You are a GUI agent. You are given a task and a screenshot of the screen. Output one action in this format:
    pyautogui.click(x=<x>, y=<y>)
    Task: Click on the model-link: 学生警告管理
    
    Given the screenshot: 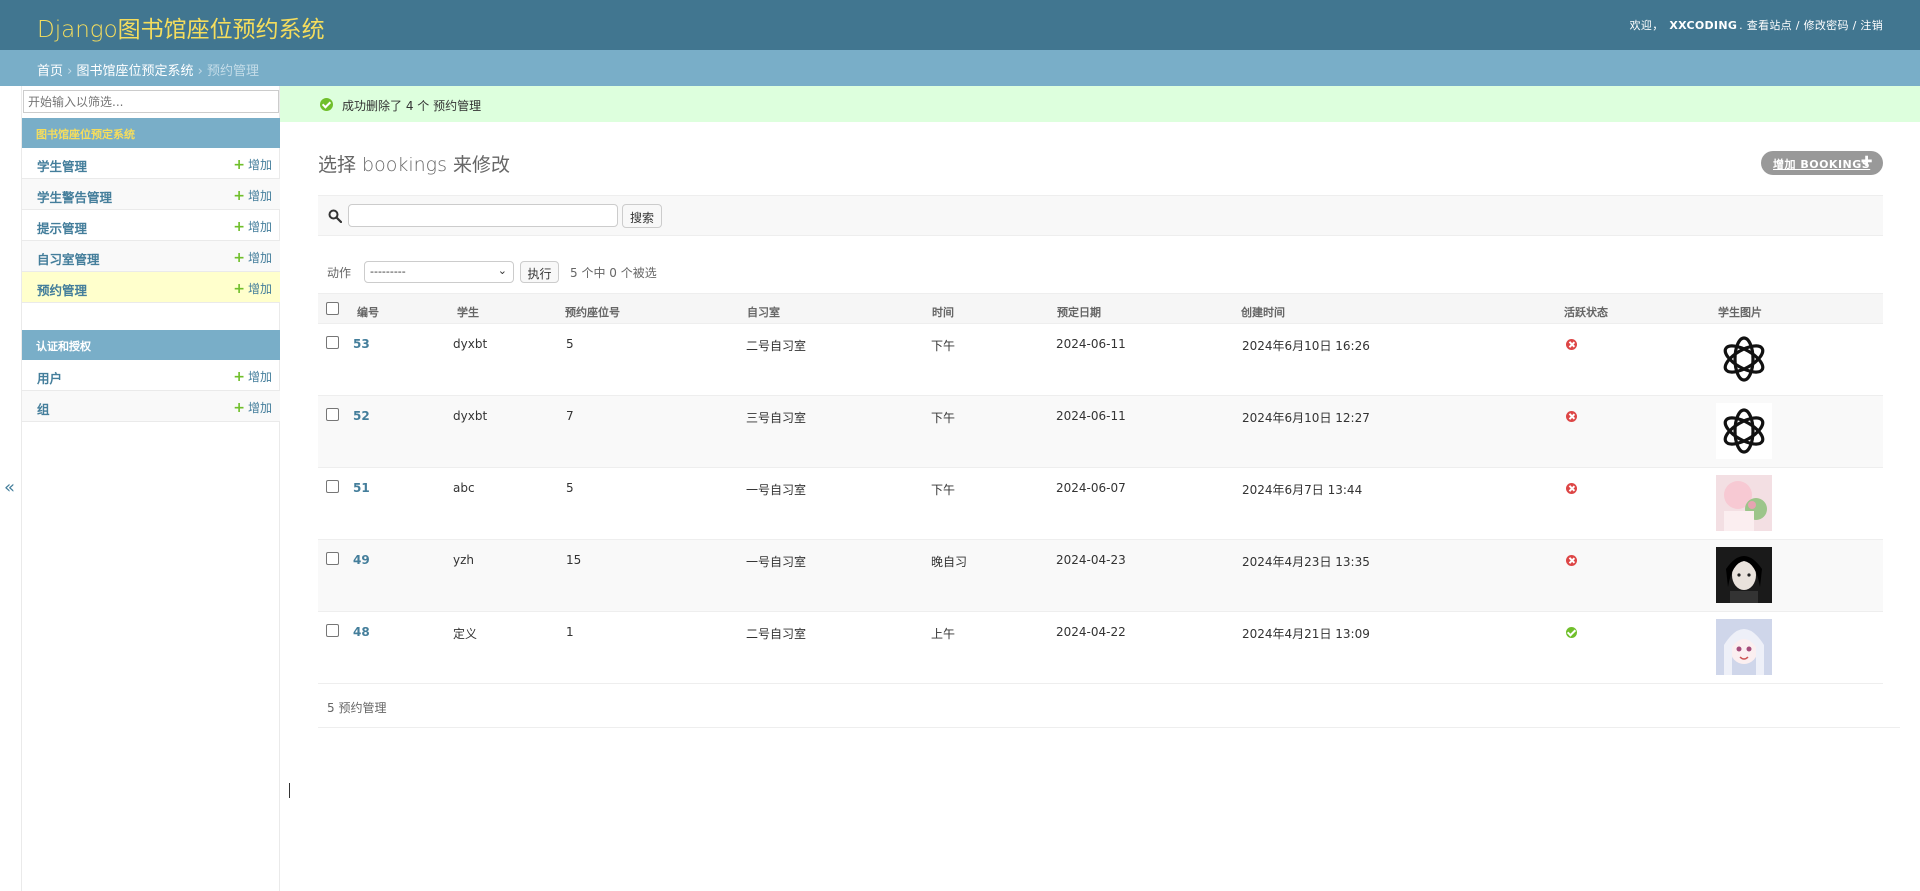 What is the action you would take?
    pyautogui.click(x=74, y=196)
    